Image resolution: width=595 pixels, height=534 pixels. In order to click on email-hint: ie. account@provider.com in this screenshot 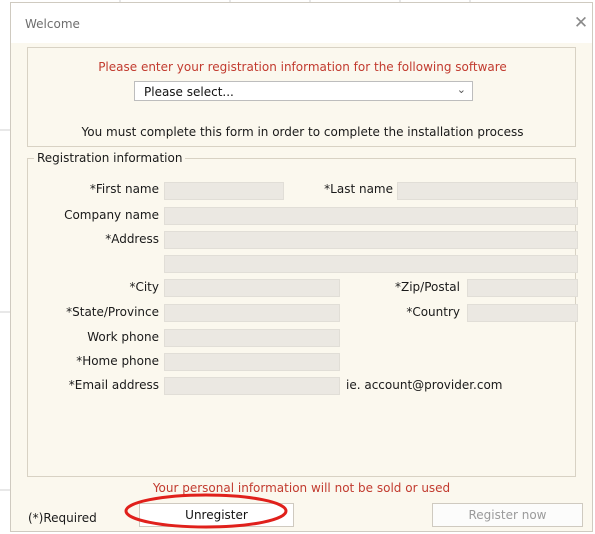, I will do `click(424, 385)`.